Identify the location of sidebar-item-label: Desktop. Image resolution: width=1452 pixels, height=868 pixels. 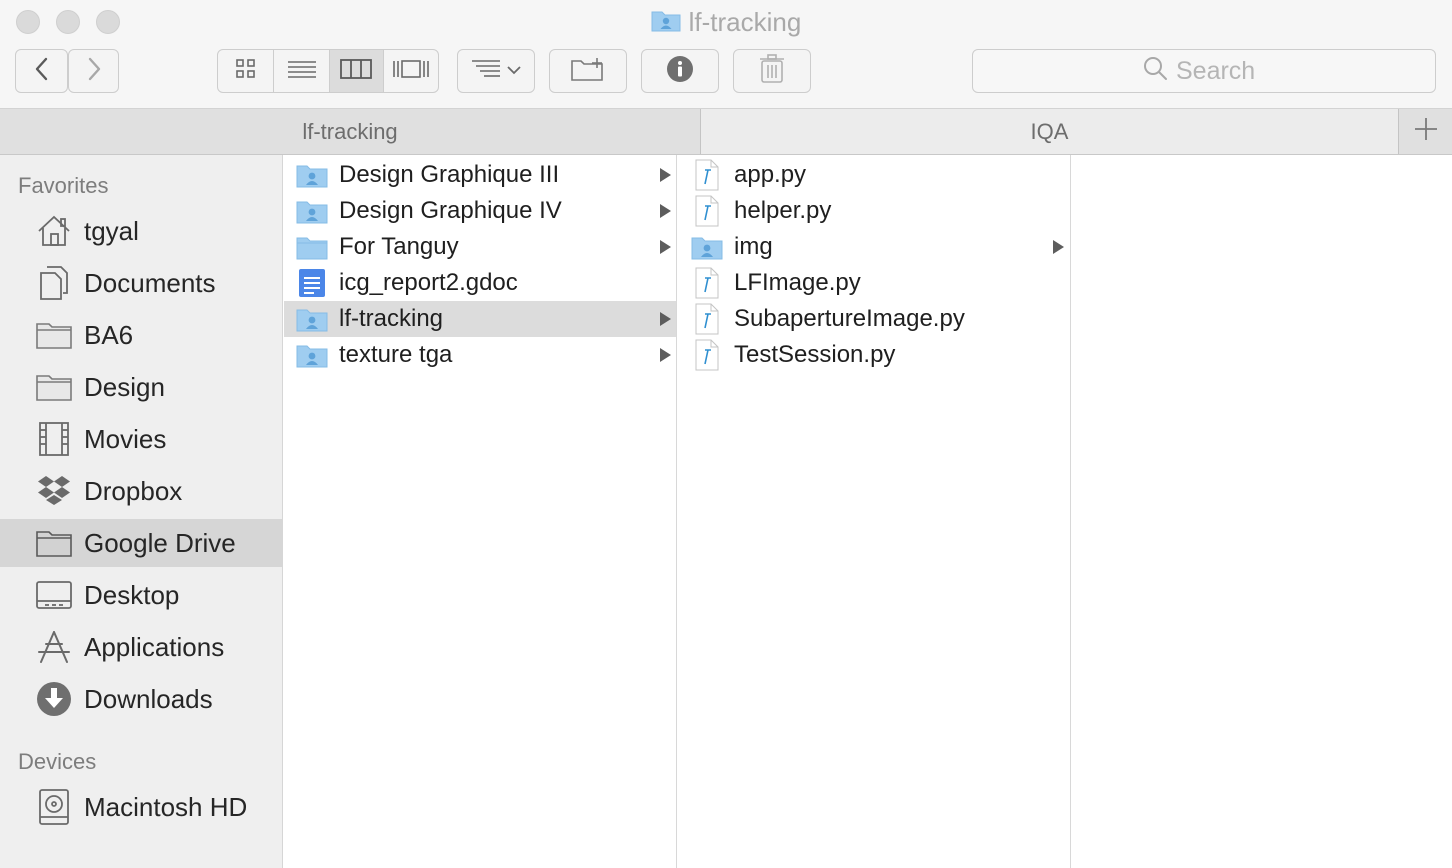
(132, 594).